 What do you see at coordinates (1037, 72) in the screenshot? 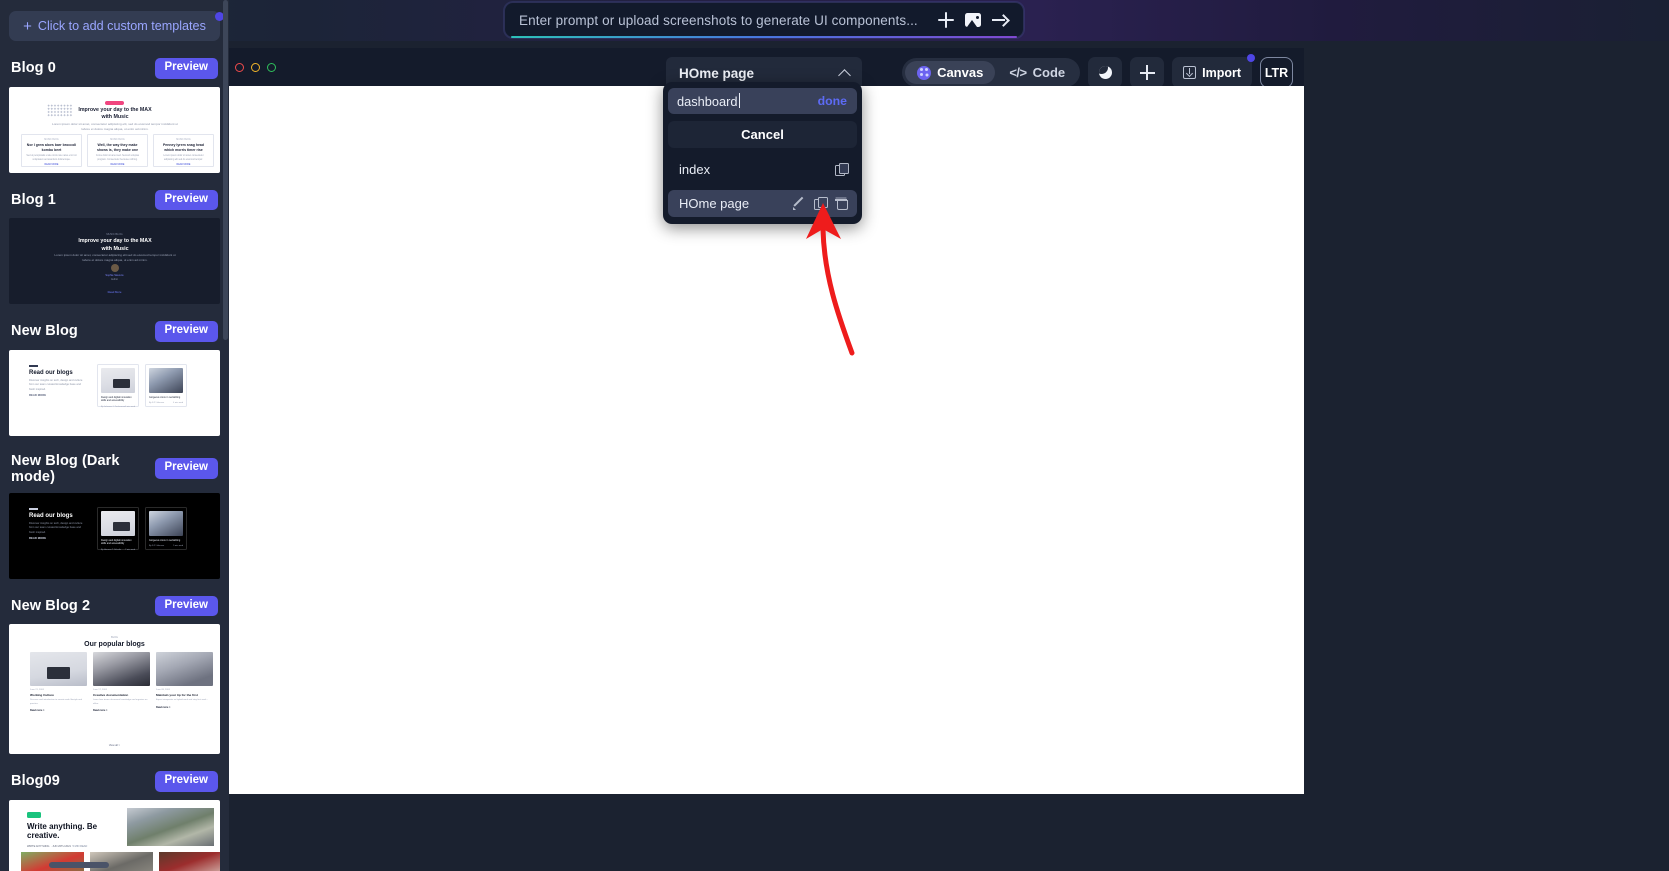
I see `tab-code: </> Code` at bounding box center [1037, 72].